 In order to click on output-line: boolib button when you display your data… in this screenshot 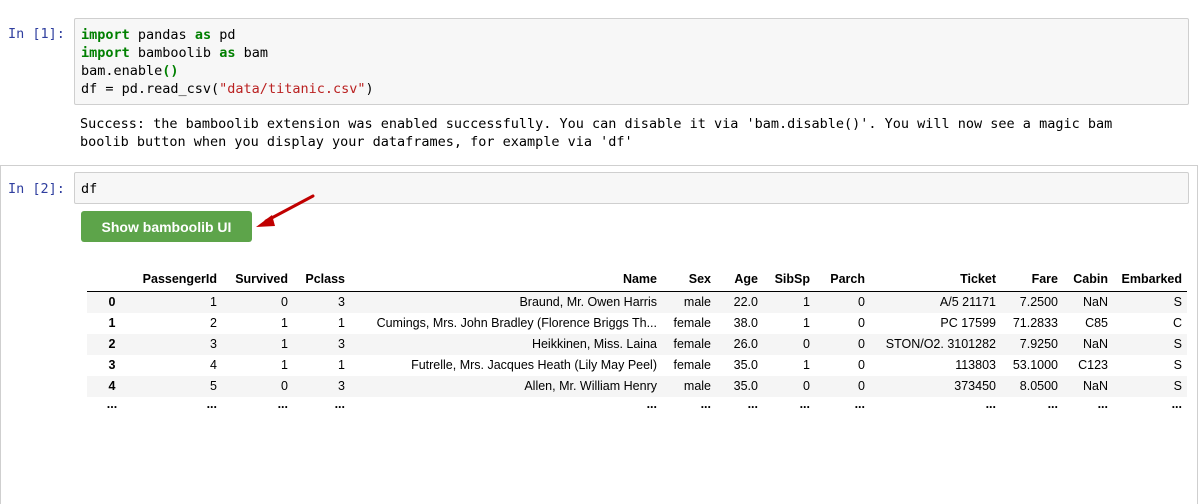, I will do `click(356, 142)`.